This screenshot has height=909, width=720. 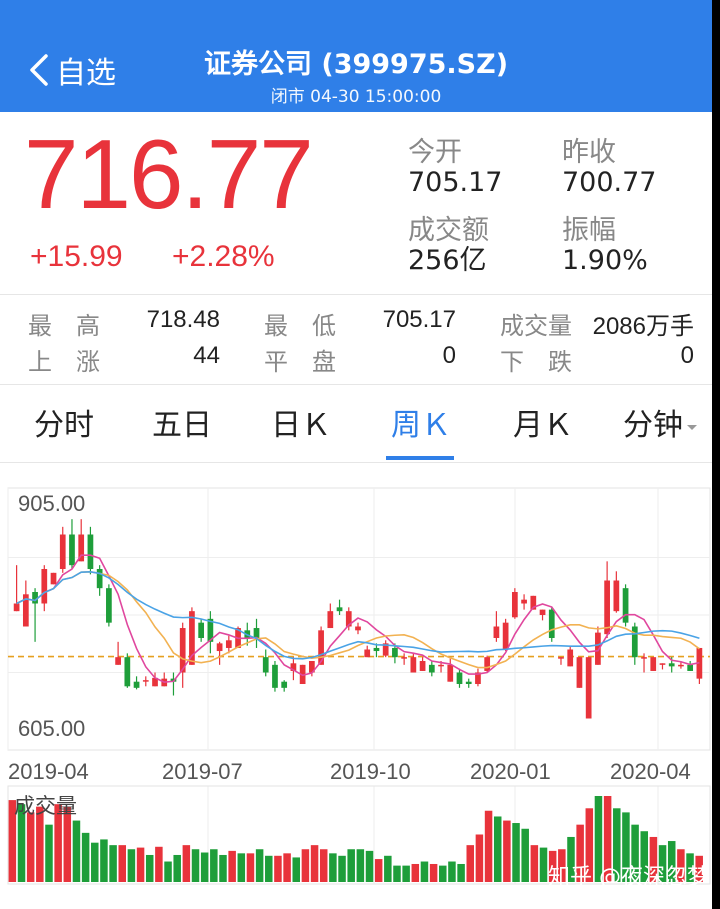 What do you see at coordinates (64, 326) in the screenshot?
I see `high-label: 最 高` at bounding box center [64, 326].